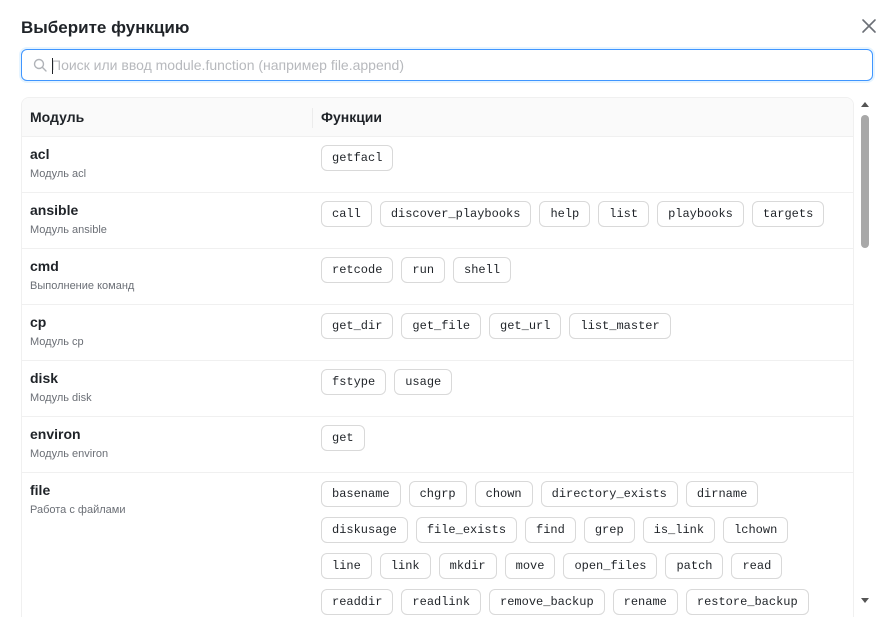 This screenshot has height=629, width=892. I want to click on function-chip: retcode, so click(357, 270).